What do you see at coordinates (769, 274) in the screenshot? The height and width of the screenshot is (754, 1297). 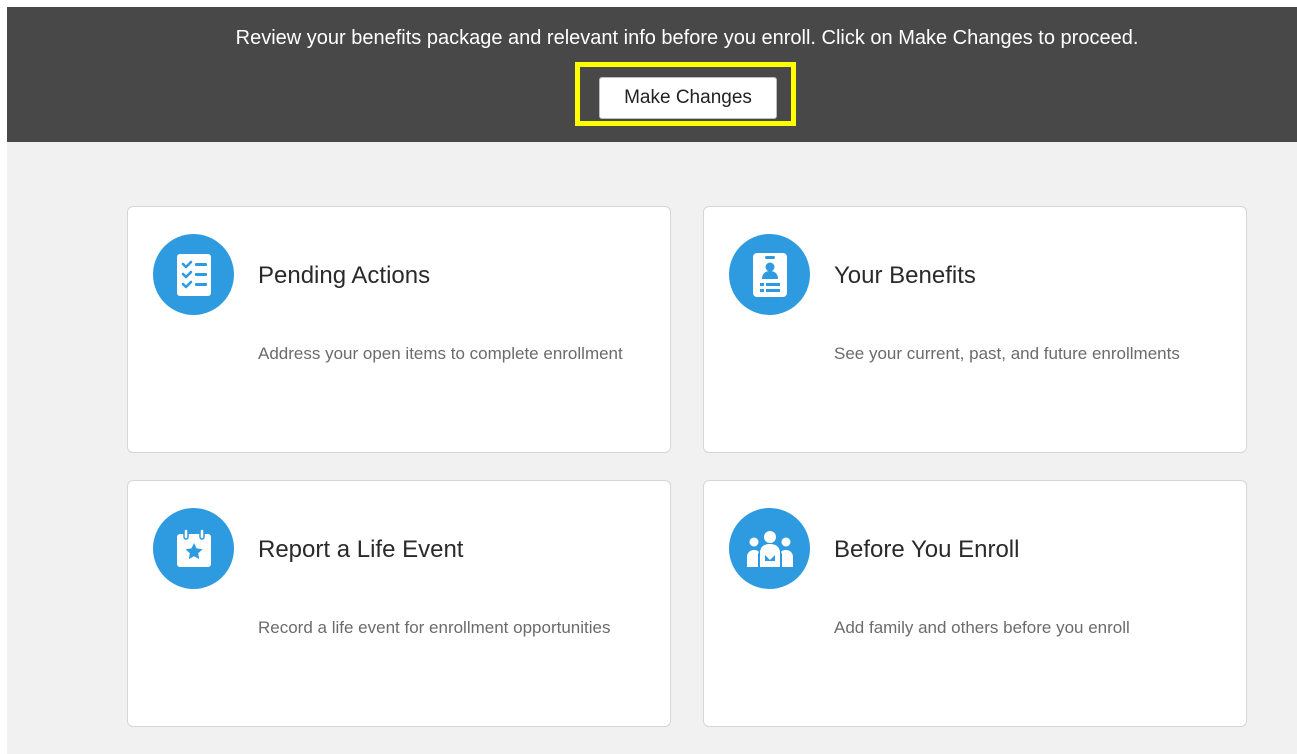 I see `id-badge-icon` at bounding box center [769, 274].